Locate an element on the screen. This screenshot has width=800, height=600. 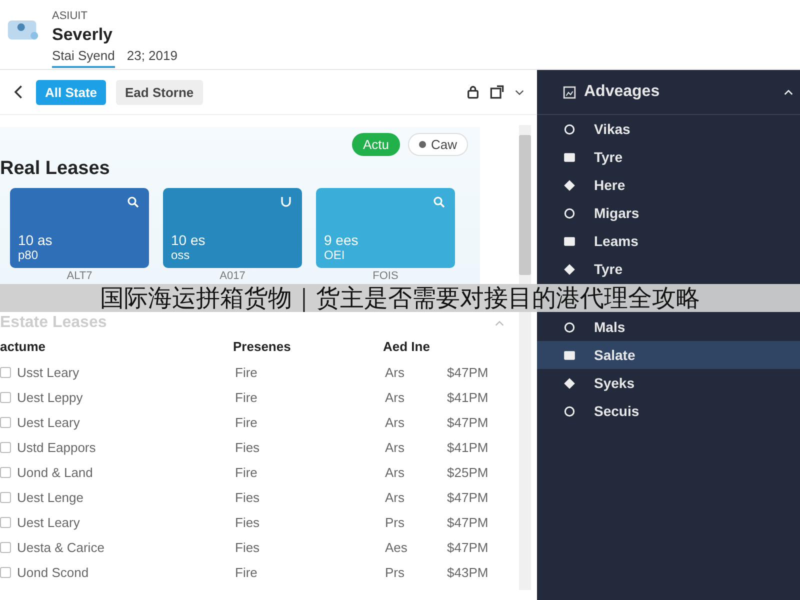
user-card-icon is located at coordinates (23, 30).